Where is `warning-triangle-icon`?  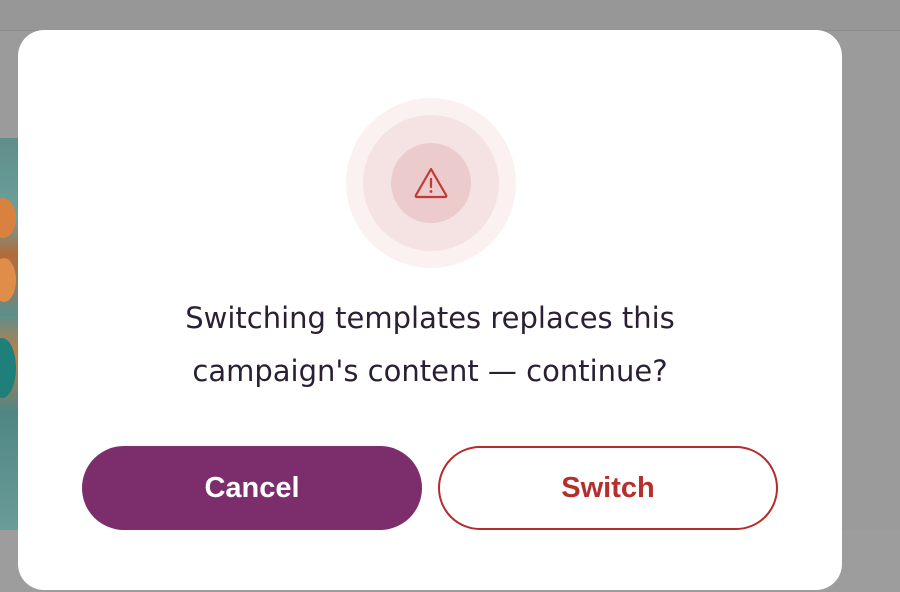
warning-triangle-icon is located at coordinates (431, 183).